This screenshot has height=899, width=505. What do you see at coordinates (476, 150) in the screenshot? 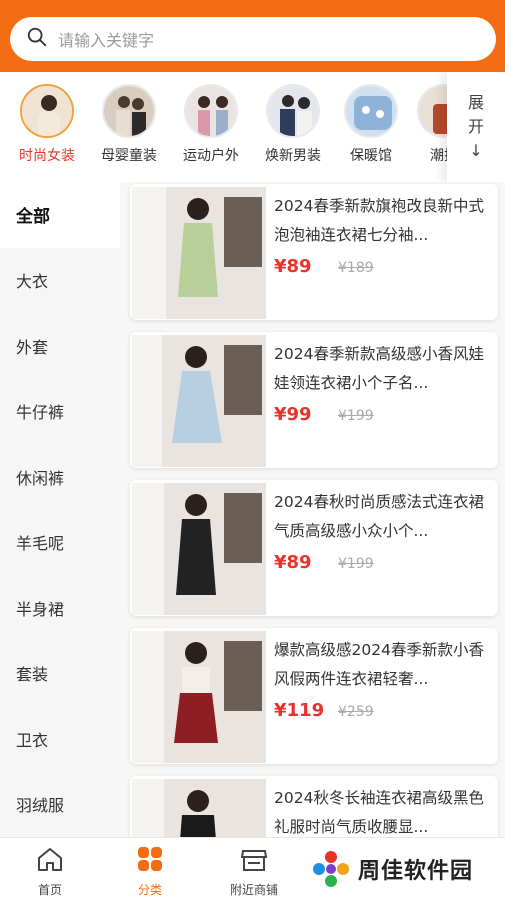
I see `arrow-down-icon: ↓` at bounding box center [476, 150].